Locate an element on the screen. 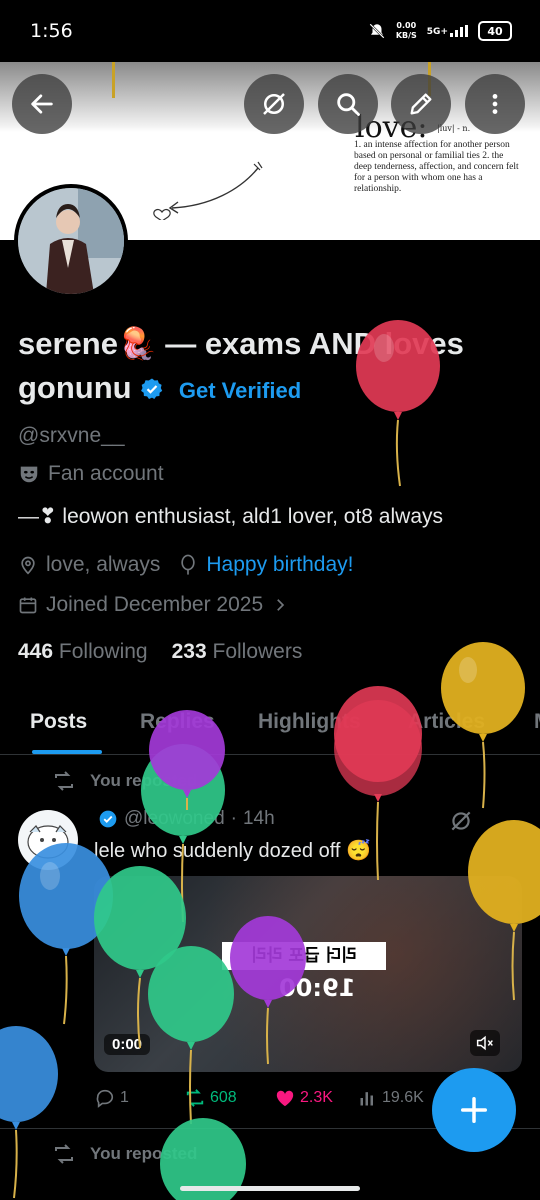 The image size is (540, 1200). heart-icon is located at coordinates (285, 1098).